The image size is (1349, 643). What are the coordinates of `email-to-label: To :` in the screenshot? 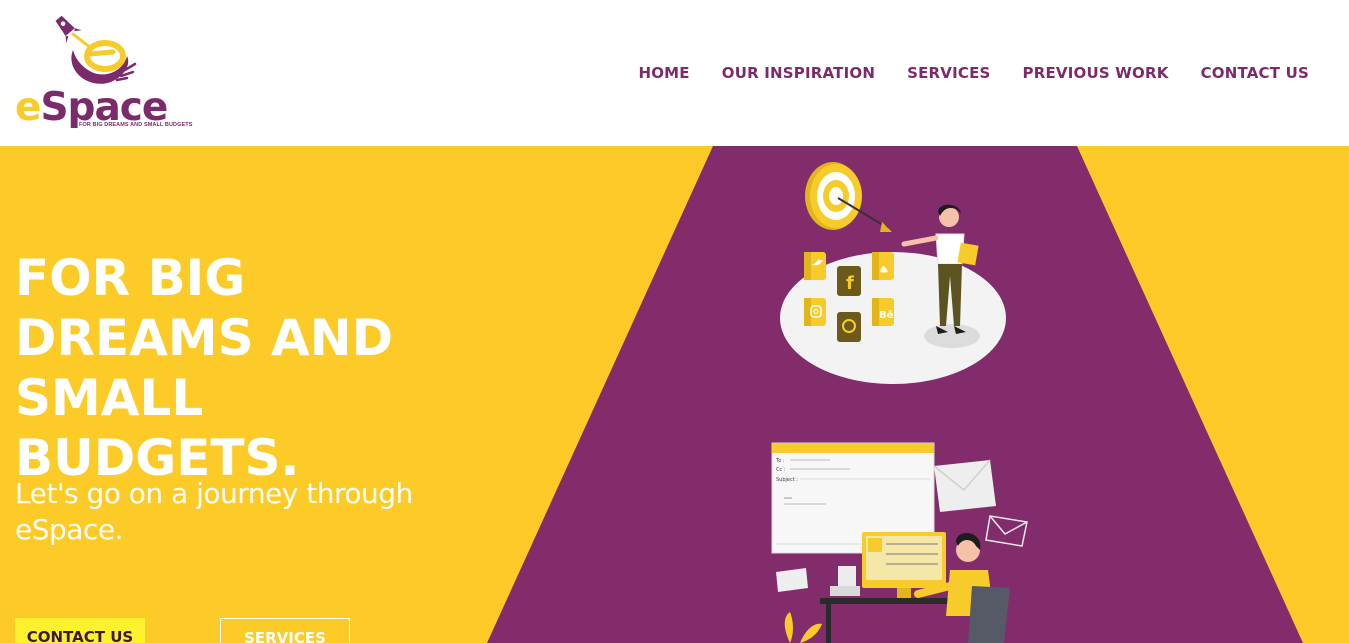 It's located at (780, 461).